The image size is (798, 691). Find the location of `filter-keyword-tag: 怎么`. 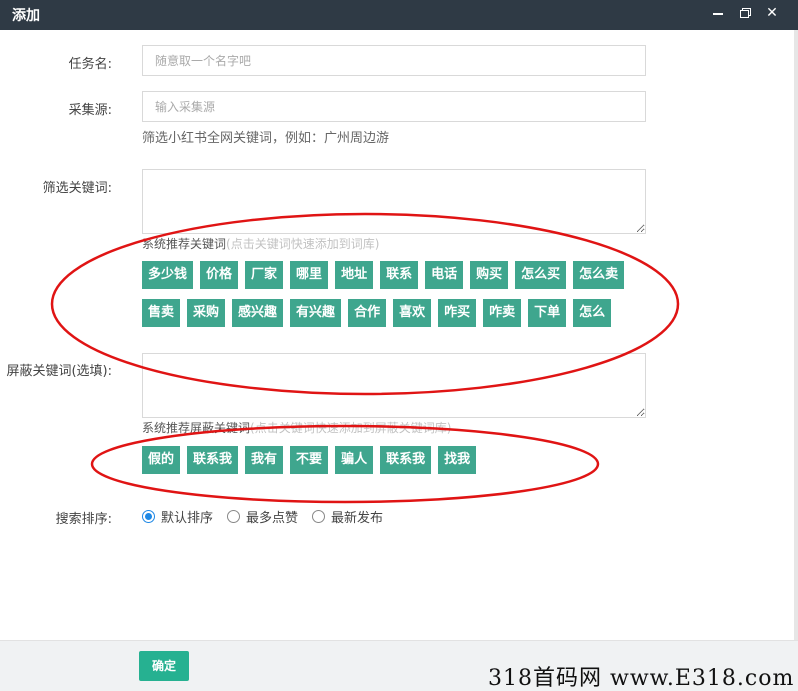

filter-keyword-tag: 怎么 is located at coordinates (592, 313).